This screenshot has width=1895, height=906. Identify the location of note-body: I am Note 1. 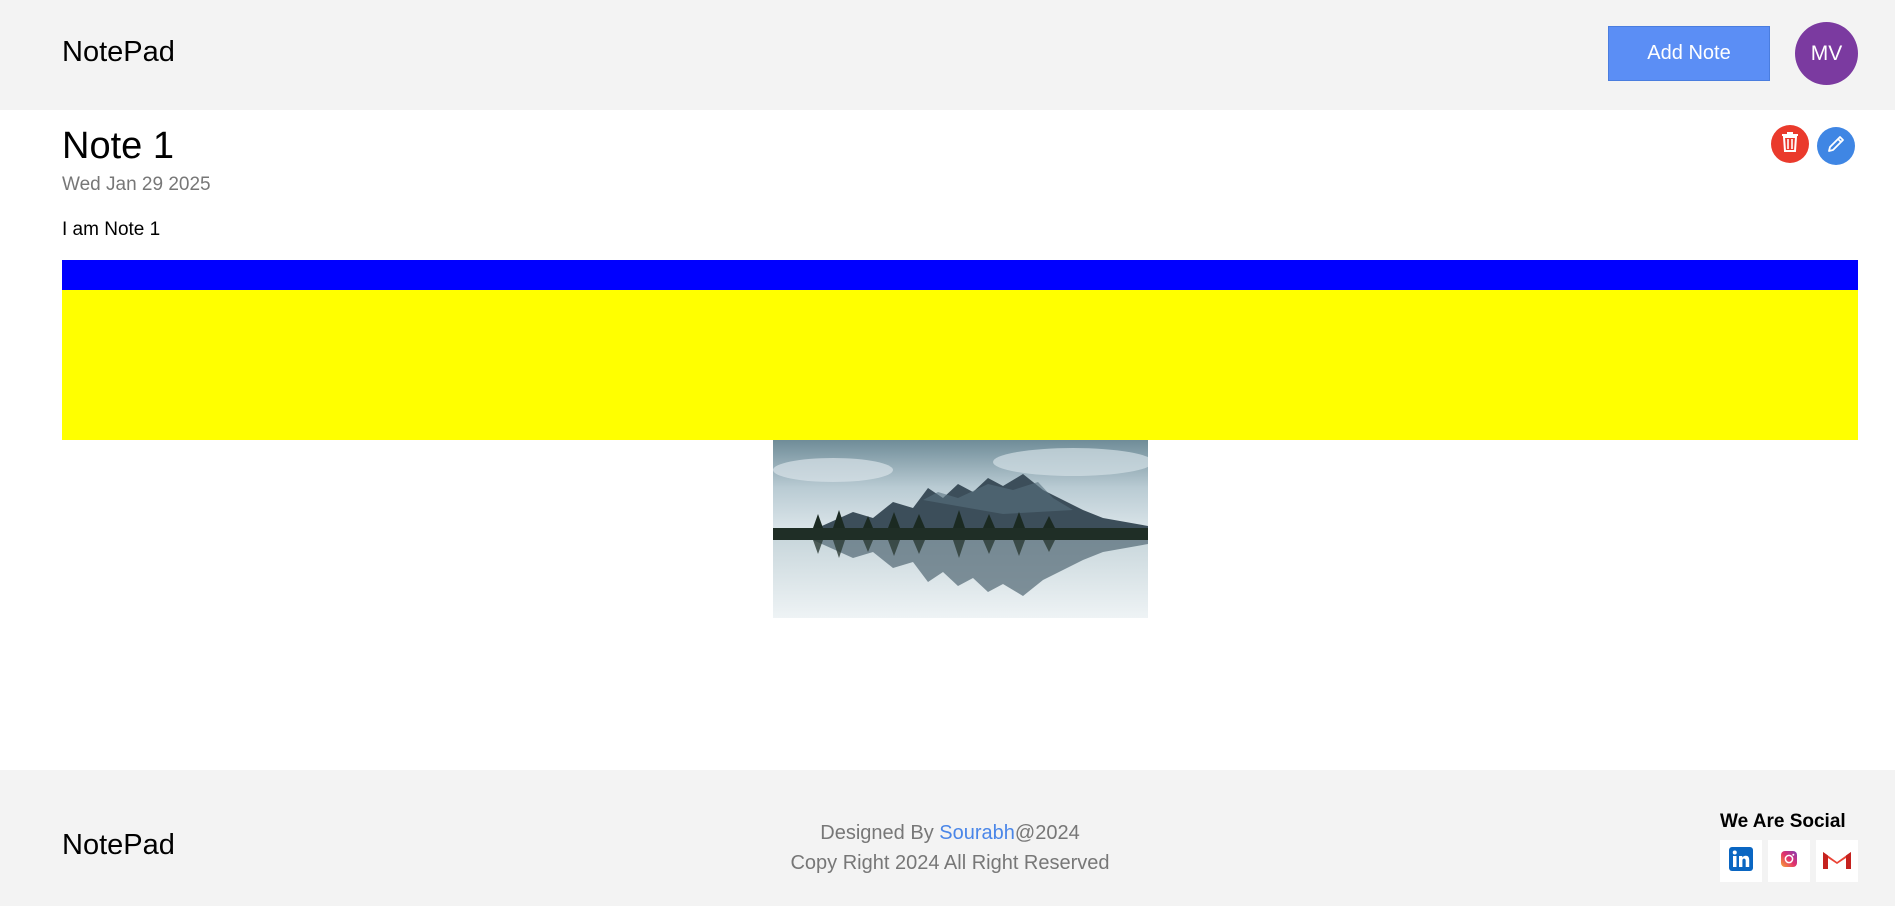
(111, 229).